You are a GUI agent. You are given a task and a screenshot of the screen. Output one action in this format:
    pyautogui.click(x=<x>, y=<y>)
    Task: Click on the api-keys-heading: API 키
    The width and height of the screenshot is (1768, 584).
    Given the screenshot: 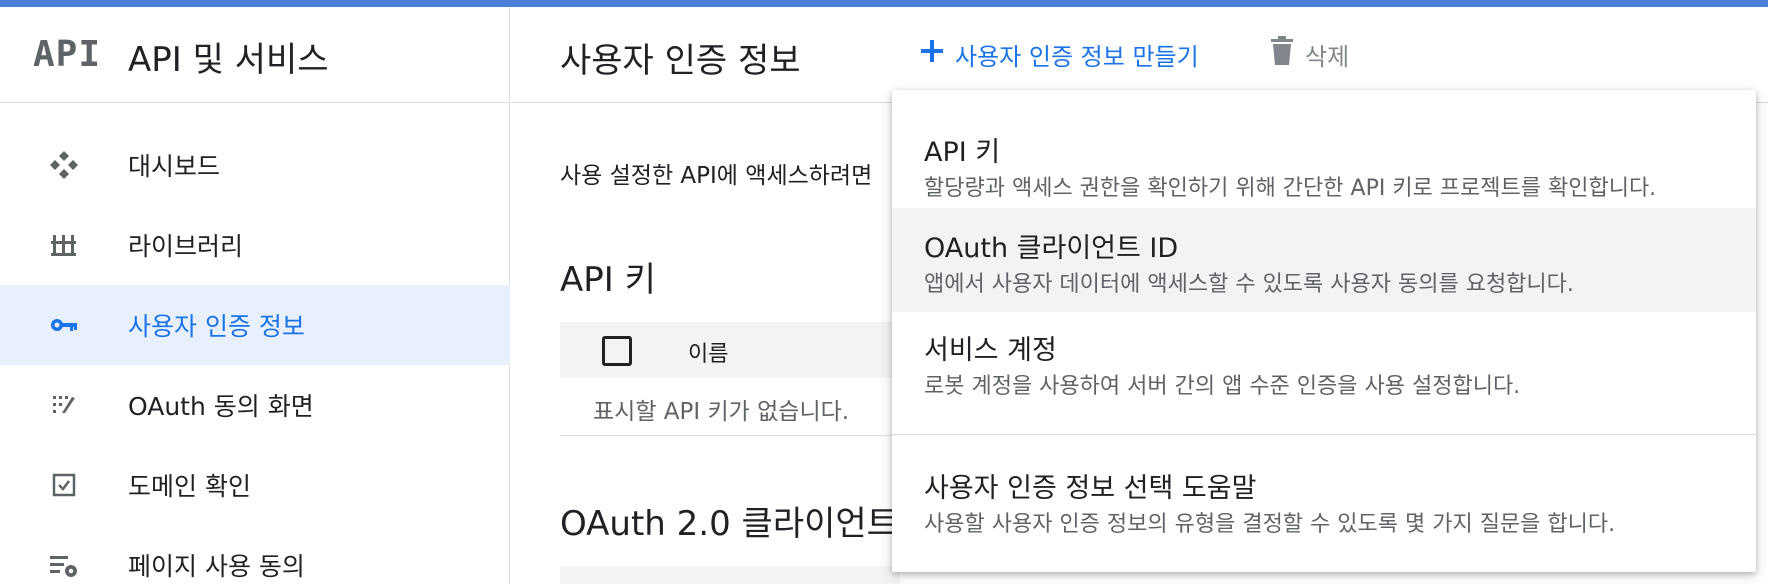 What is the action you would take?
    pyautogui.click(x=608, y=280)
    